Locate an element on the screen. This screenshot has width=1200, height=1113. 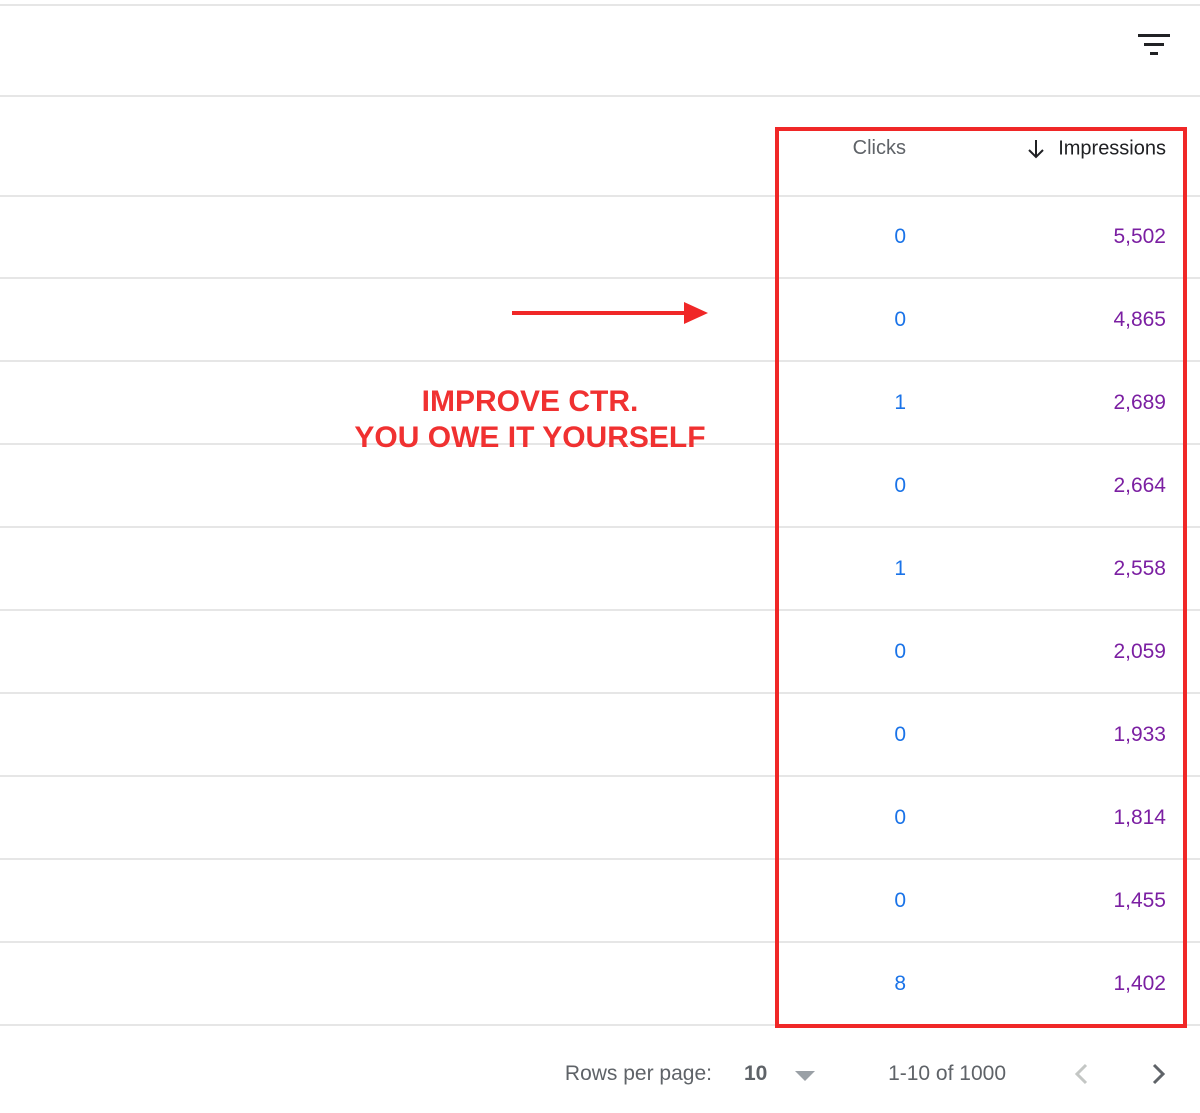
table-cell-impressions: 1,933 is located at coordinates (1139, 734).